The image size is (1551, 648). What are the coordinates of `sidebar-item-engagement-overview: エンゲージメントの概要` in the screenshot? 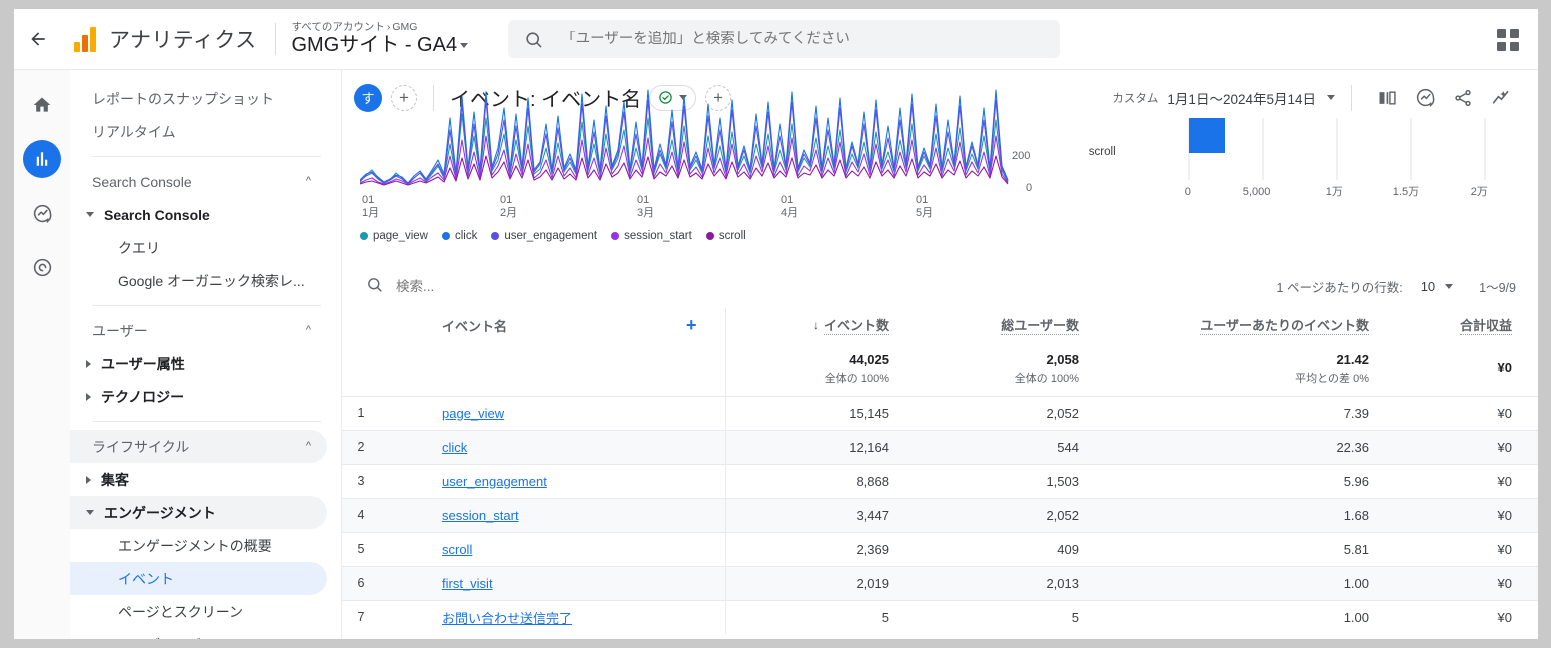 It's located at (198, 545).